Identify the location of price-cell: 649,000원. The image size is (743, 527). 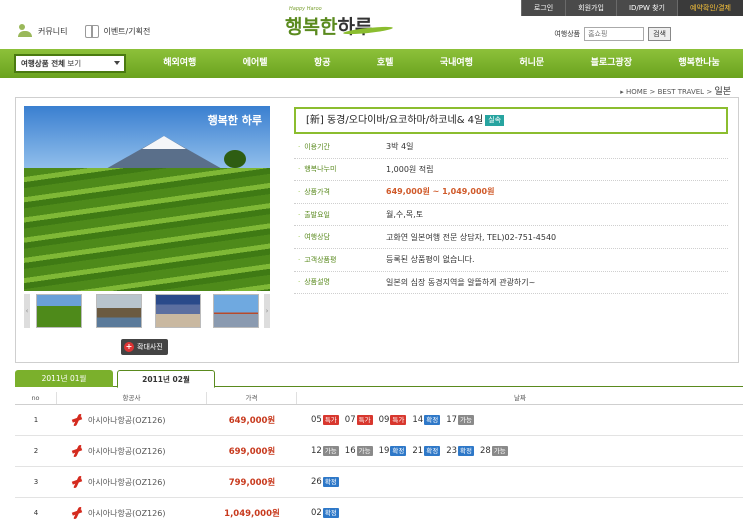
(252, 421).